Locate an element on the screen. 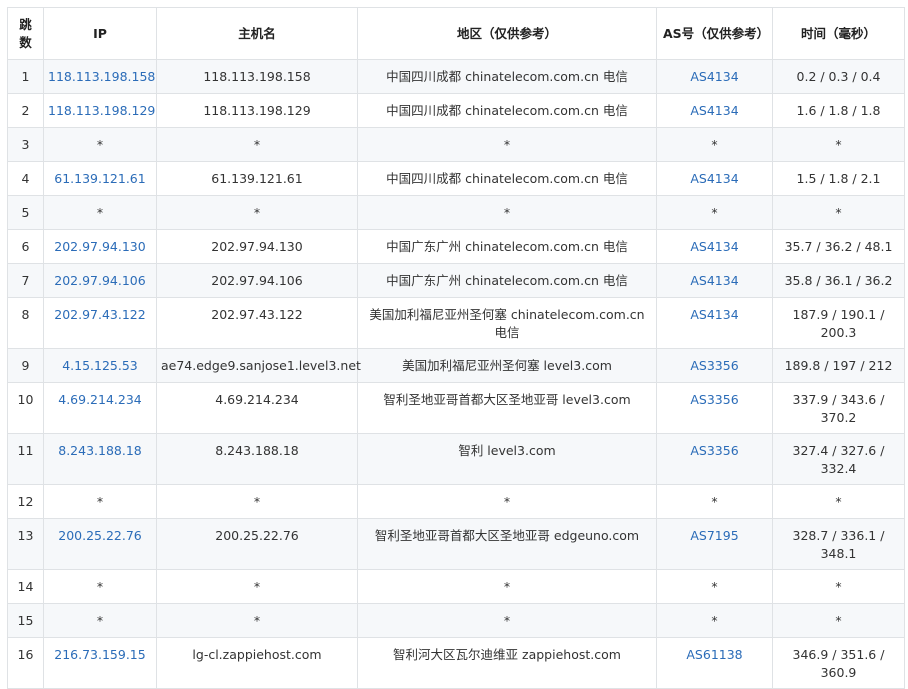  hostname-cell: lg-cl.zappiehost.com is located at coordinates (257, 663).